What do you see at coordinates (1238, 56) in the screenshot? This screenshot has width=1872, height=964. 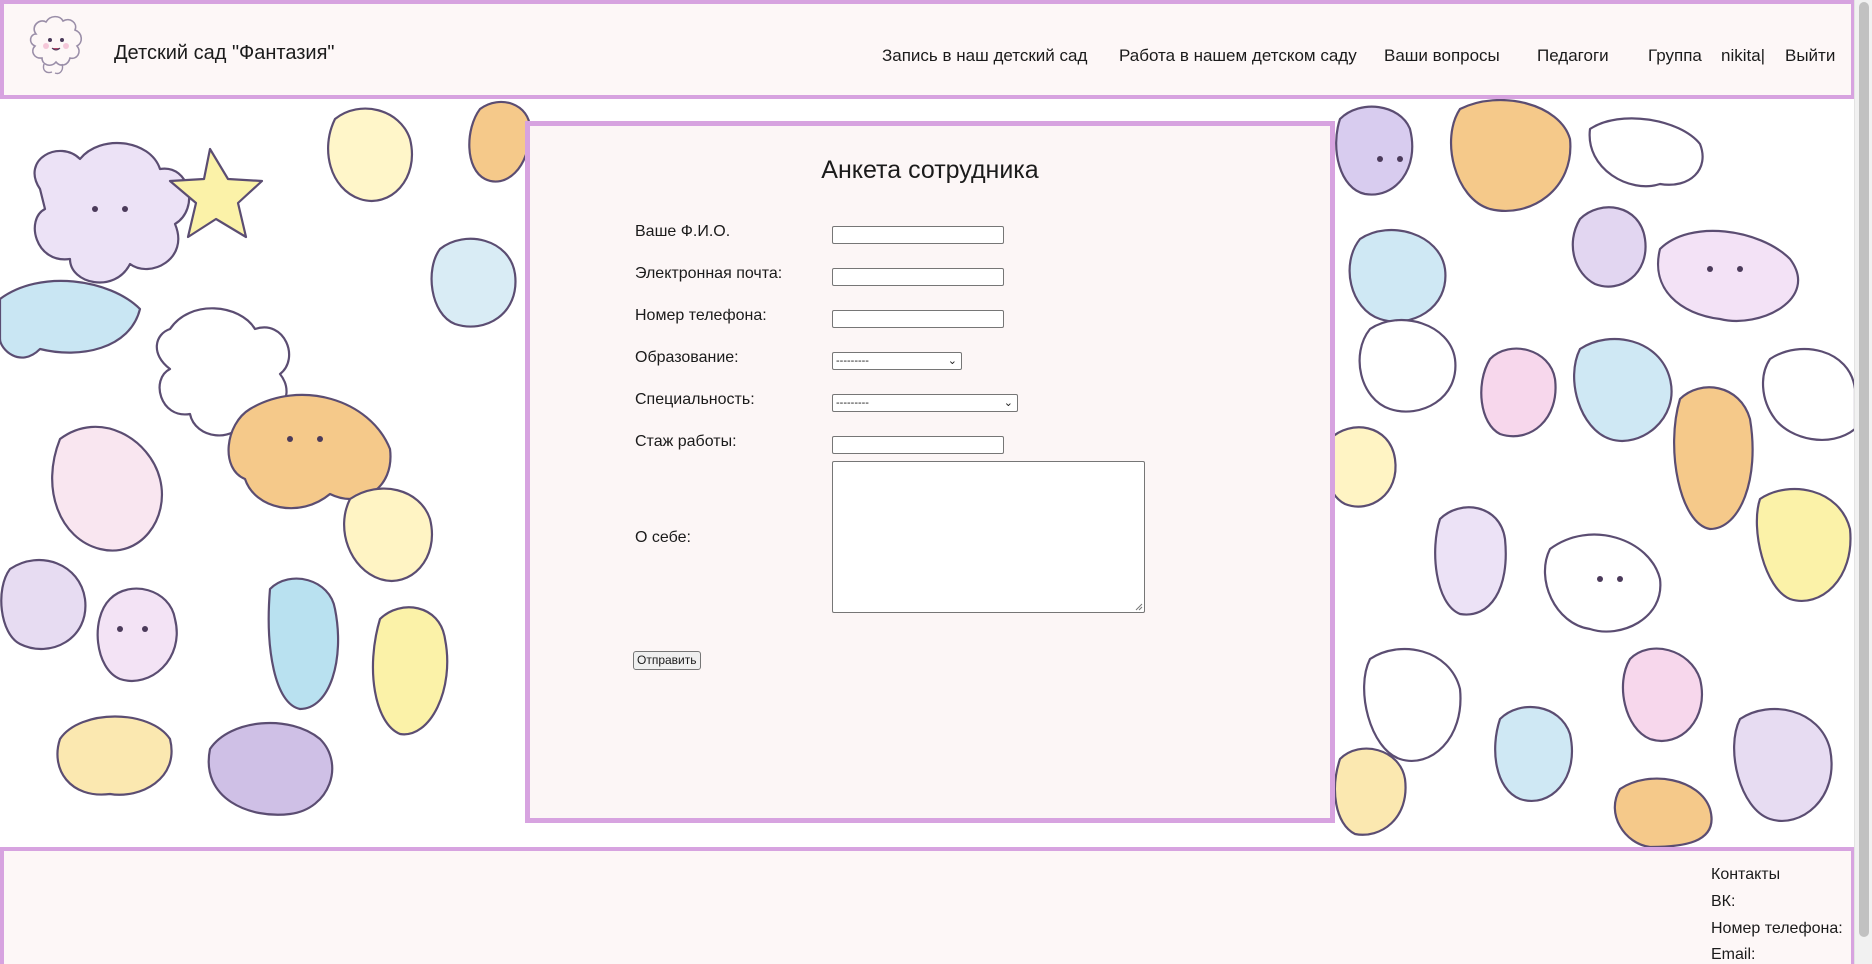 I see `nav-work: Работа в нашем детском саду` at bounding box center [1238, 56].